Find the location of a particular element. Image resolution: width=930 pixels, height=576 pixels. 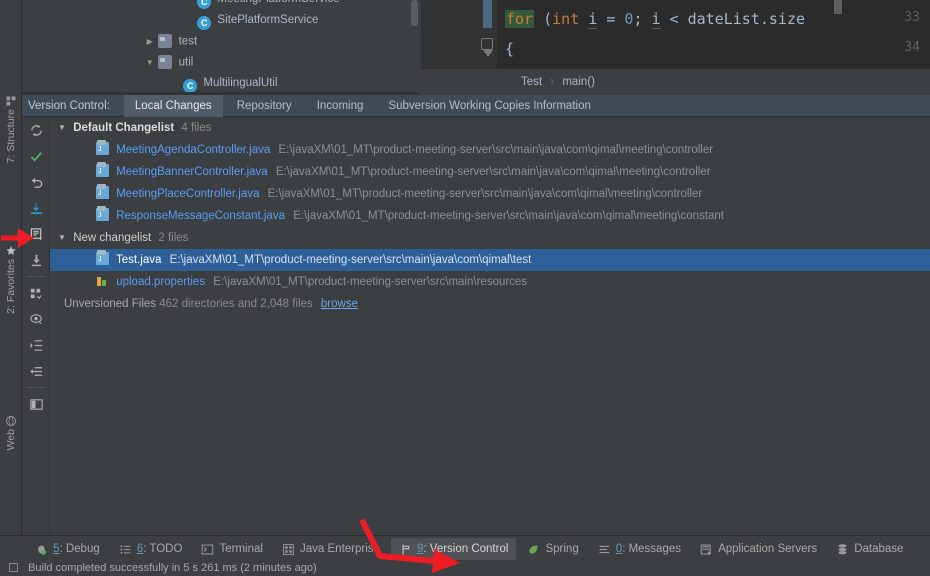

build-status-icon is located at coordinates (13, 567).